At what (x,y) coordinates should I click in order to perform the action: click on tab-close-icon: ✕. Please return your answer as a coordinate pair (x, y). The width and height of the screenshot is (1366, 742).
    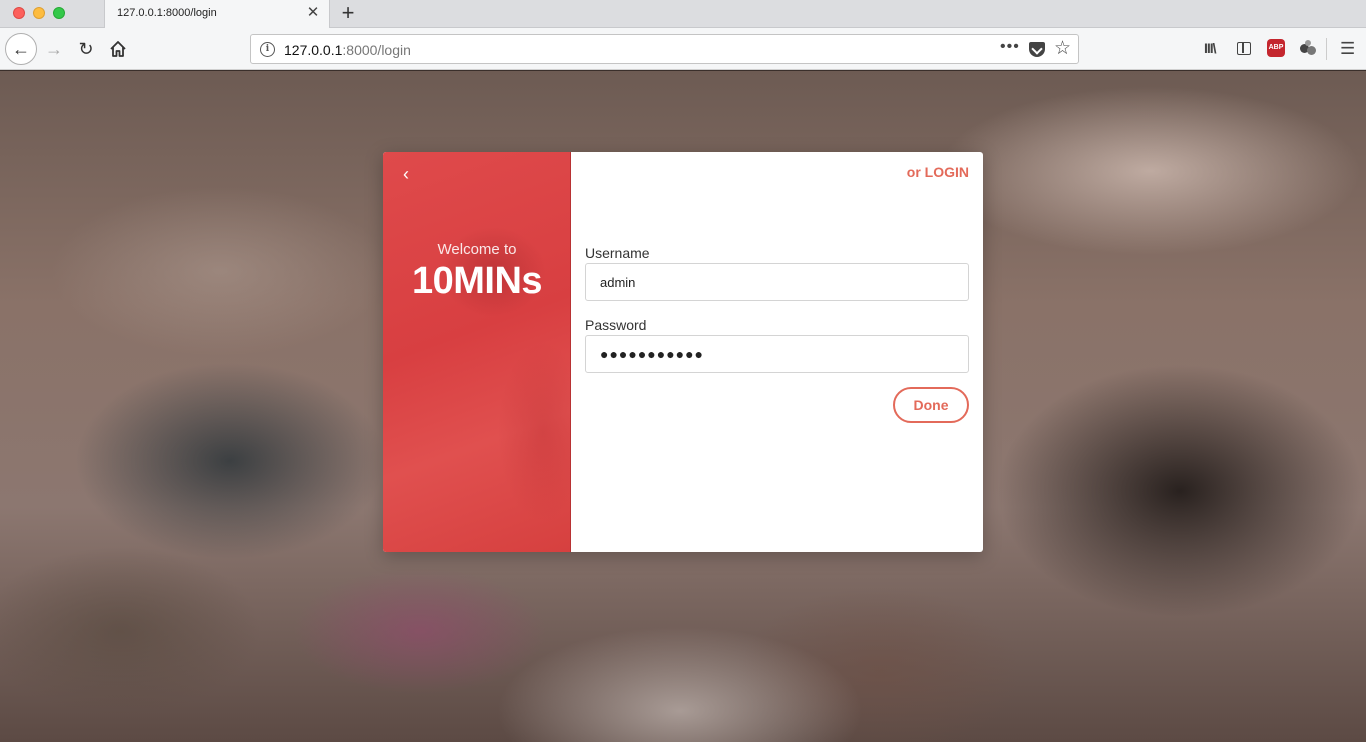
    Looking at the image, I should click on (313, 13).